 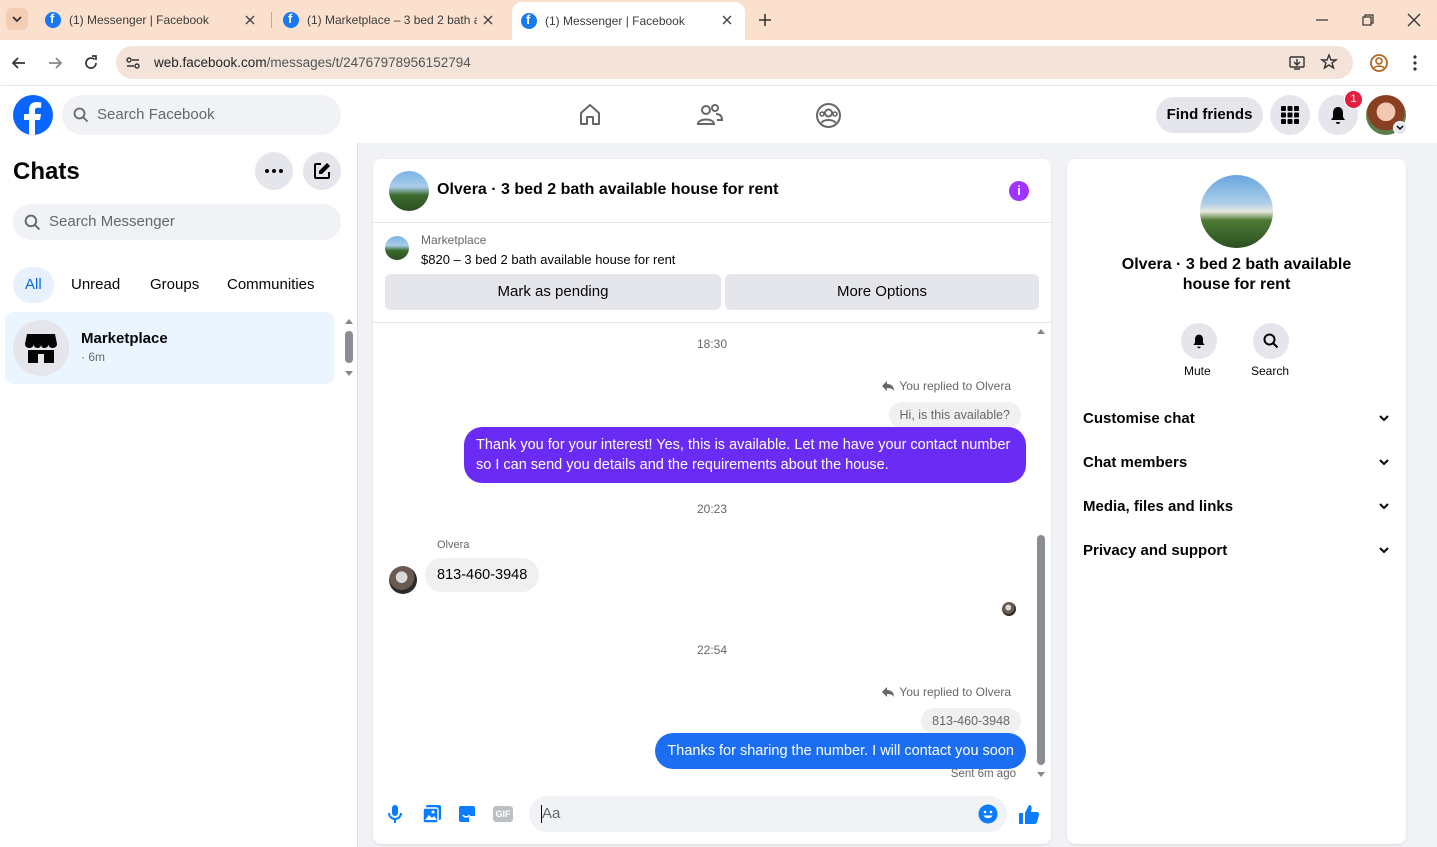 What do you see at coordinates (1019, 191) in the screenshot?
I see `conversation-info-icon: i` at bounding box center [1019, 191].